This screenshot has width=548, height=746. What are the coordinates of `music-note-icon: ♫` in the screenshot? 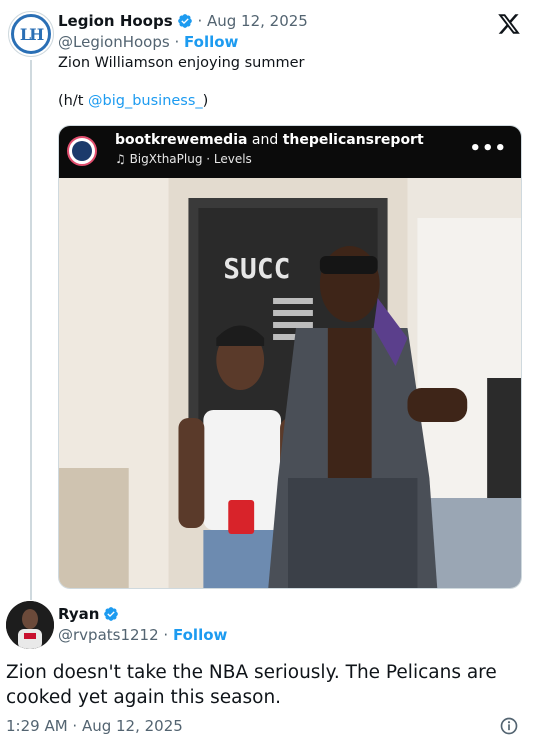 It's located at (122, 159).